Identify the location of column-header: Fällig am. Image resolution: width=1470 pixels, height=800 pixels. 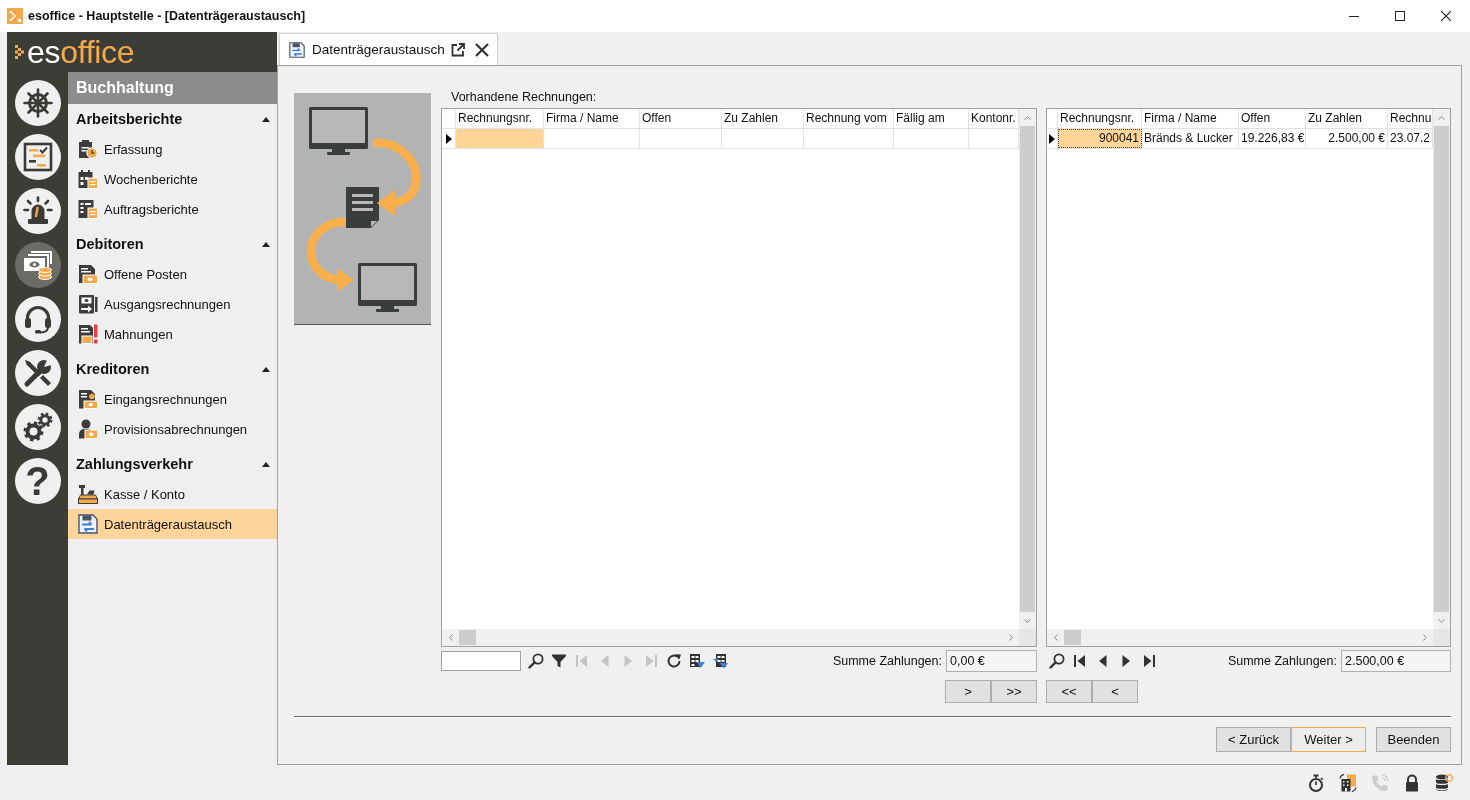
(931, 118).